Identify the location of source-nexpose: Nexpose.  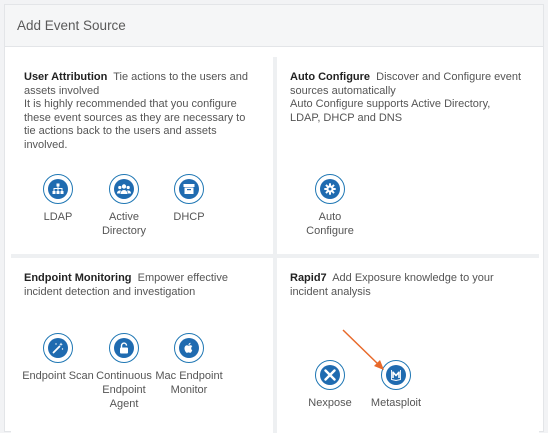
(330, 385).